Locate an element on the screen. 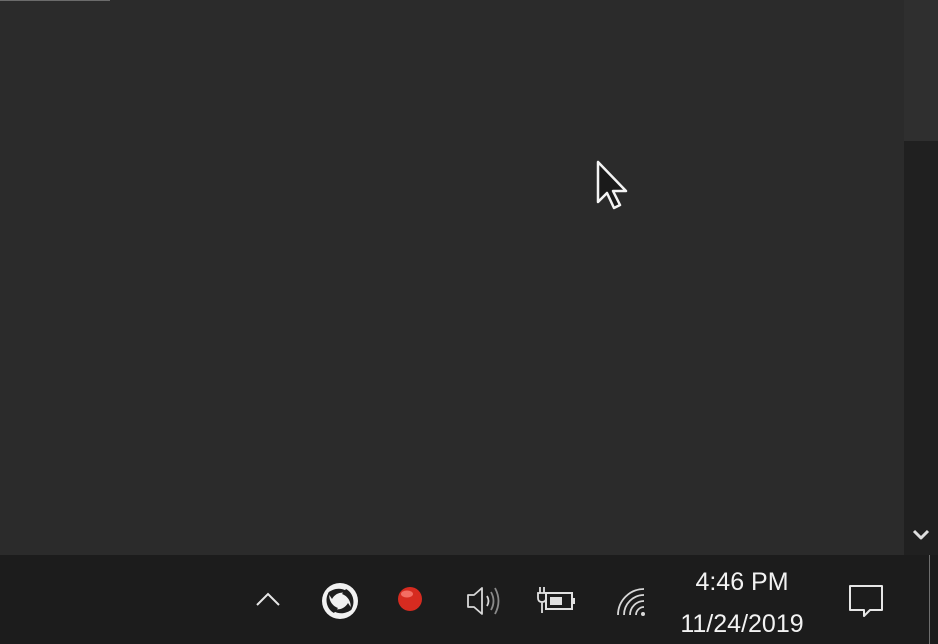  app-tray-button is located at coordinates (340, 601).